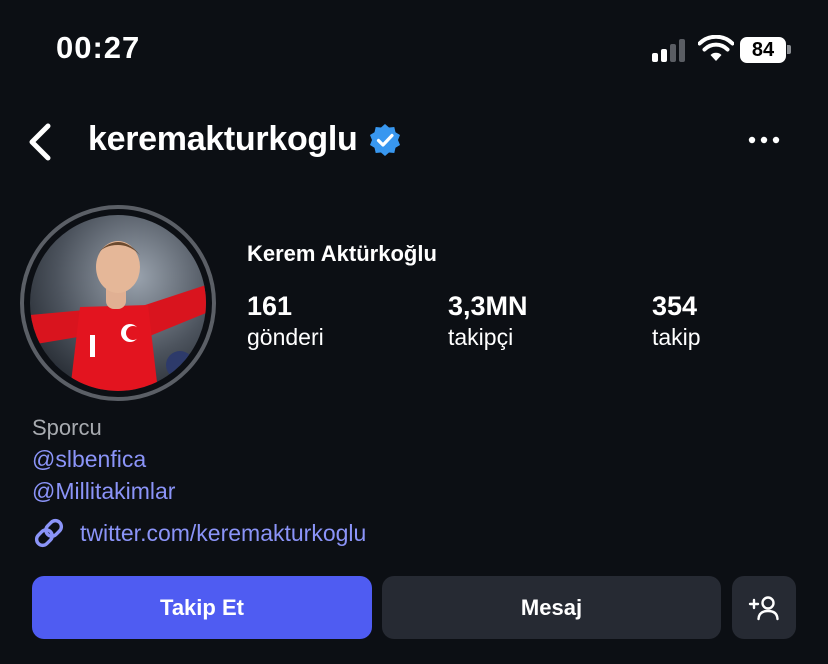 The image size is (828, 664). I want to click on wifi-icon, so click(716, 48).